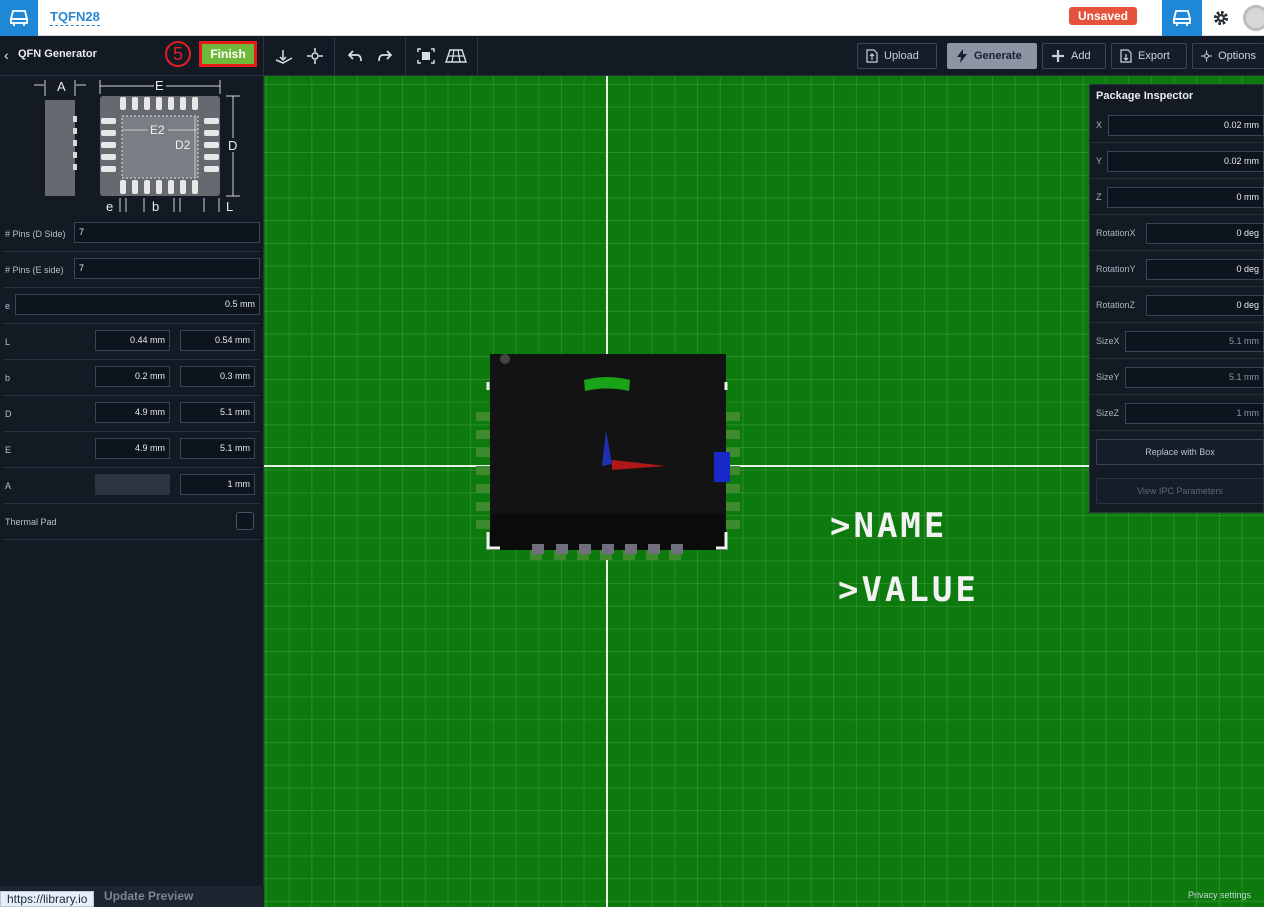 Image resolution: width=1264 pixels, height=907 pixels. I want to click on l-max-input: 0.54 mm, so click(217, 340).